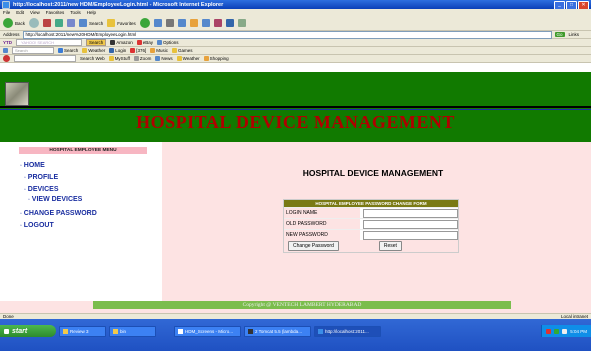  I want to click on address-label: Address, so click(11, 34).